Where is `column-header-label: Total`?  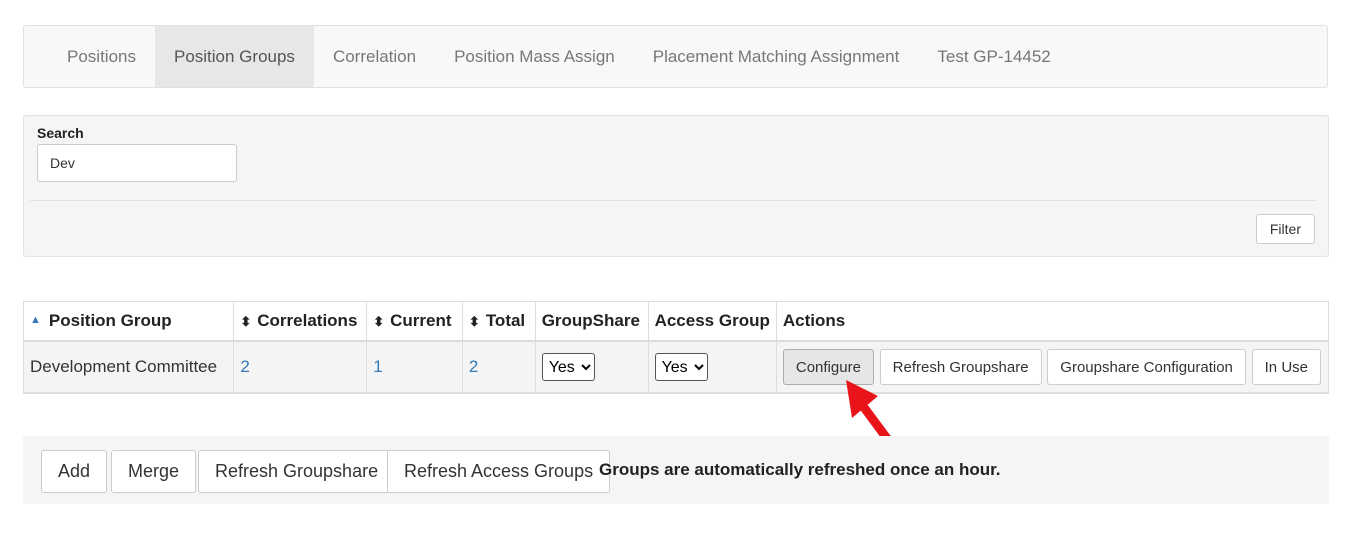 column-header-label: Total is located at coordinates (505, 320).